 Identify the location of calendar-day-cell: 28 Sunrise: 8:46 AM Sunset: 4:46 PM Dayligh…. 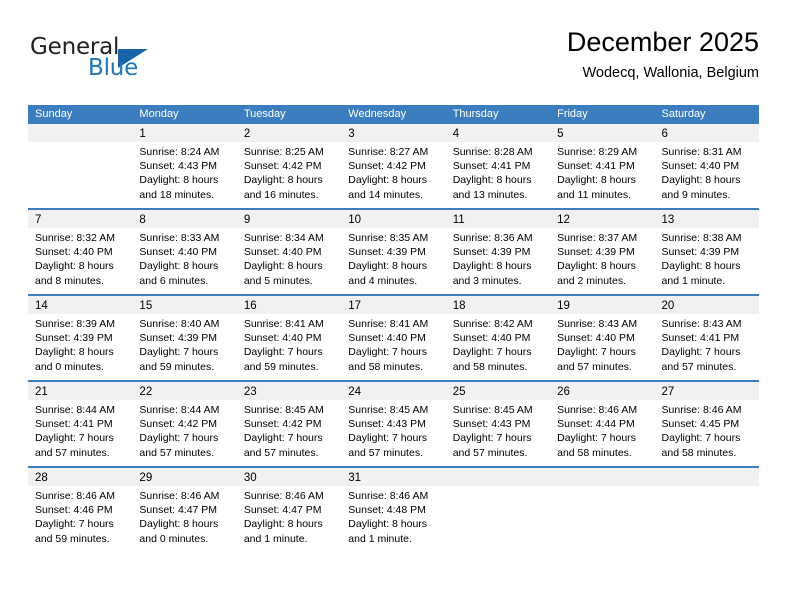
(80, 510).